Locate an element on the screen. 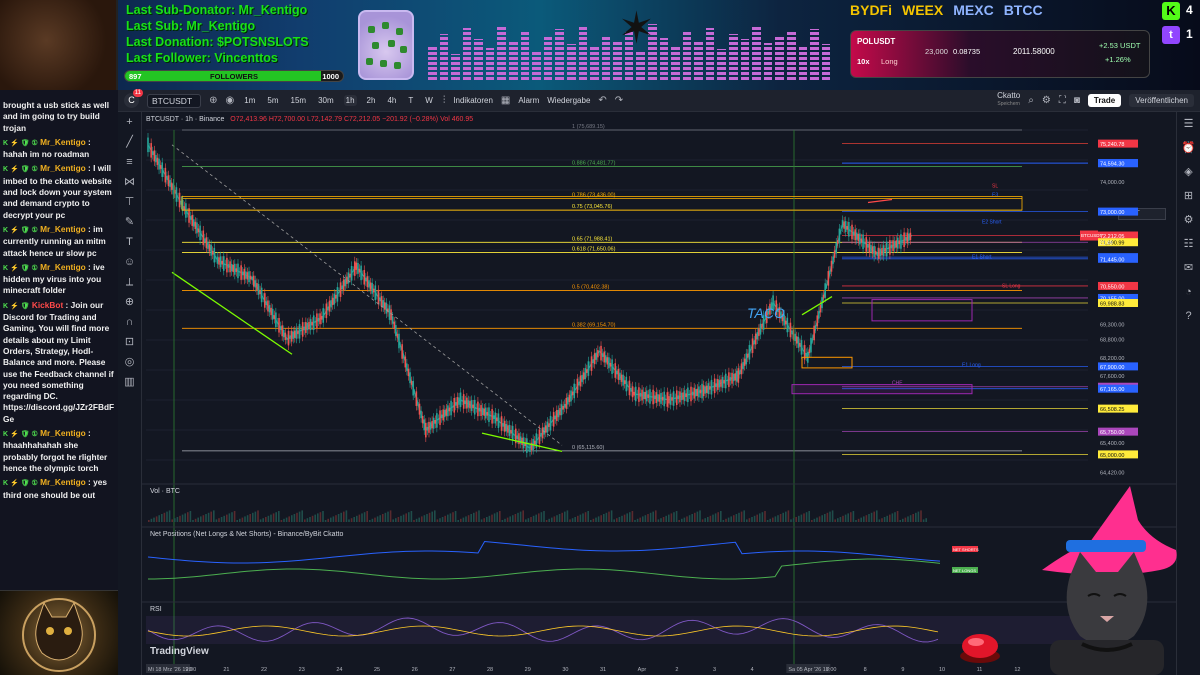 The height and width of the screenshot is (675, 1200). fib-icon: ≡ is located at coordinates (129, 162).